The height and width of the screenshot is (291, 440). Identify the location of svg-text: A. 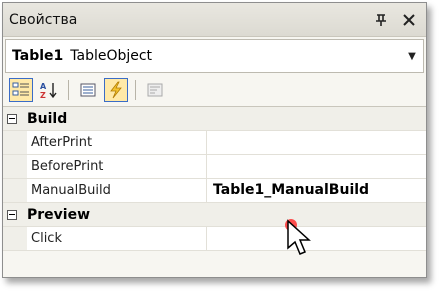
(43, 86).